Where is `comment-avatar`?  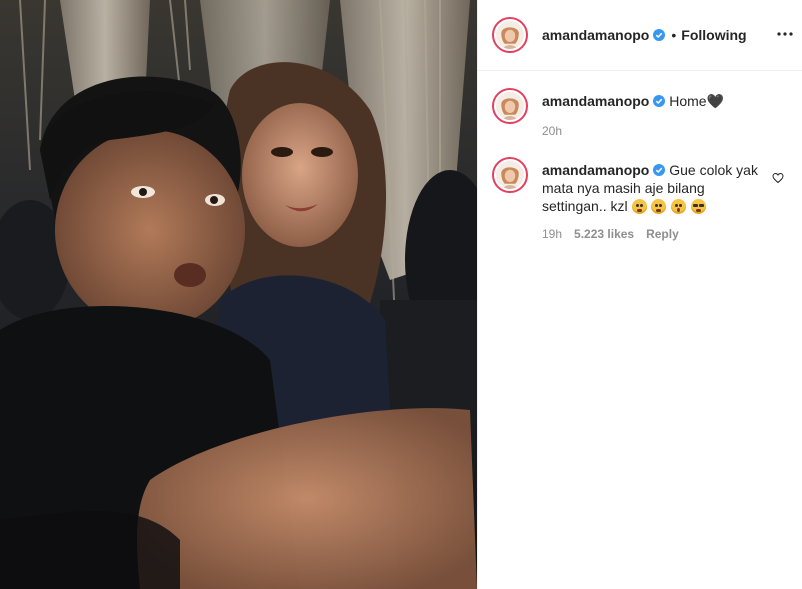 comment-avatar is located at coordinates (510, 175).